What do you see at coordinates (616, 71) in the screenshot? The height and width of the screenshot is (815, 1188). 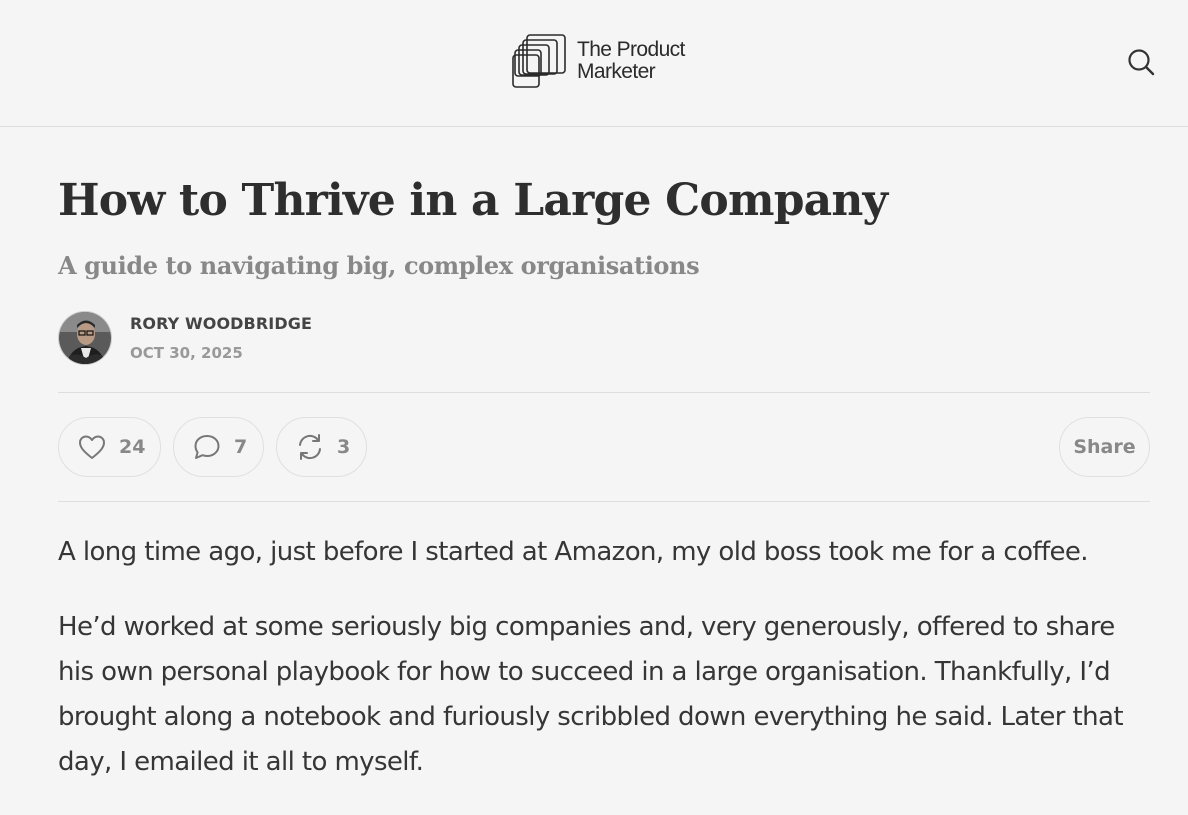 I see `publication-name-line2: Marketer` at bounding box center [616, 71].